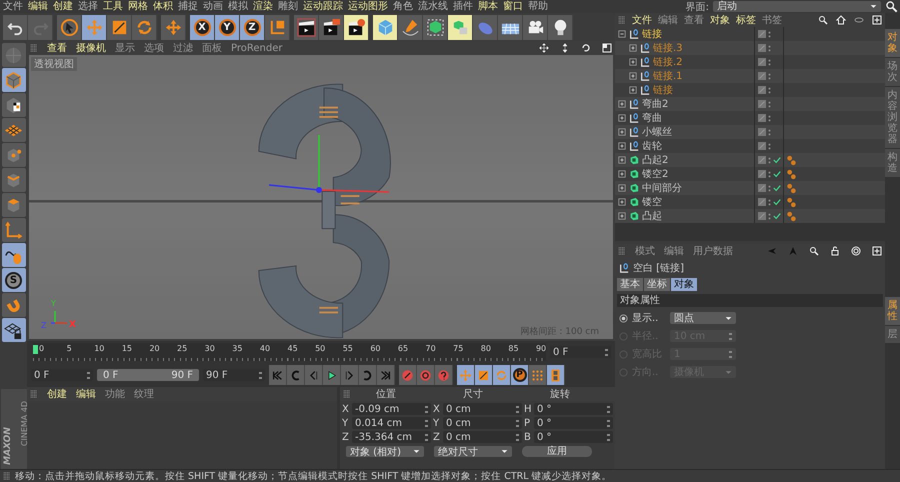 The image size is (900, 482). Describe the element at coordinates (750, 202) in the screenshot. I see `object-row: 镂空` at that location.